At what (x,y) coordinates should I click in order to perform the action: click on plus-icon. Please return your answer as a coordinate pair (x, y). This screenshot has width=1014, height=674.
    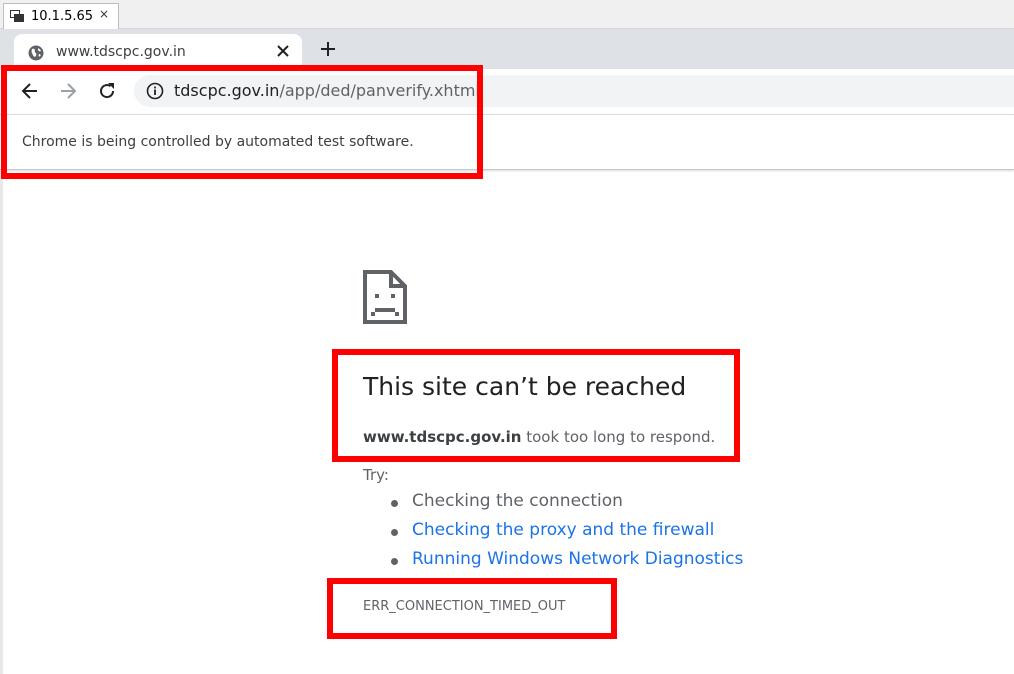
    Looking at the image, I should click on (328, 49).